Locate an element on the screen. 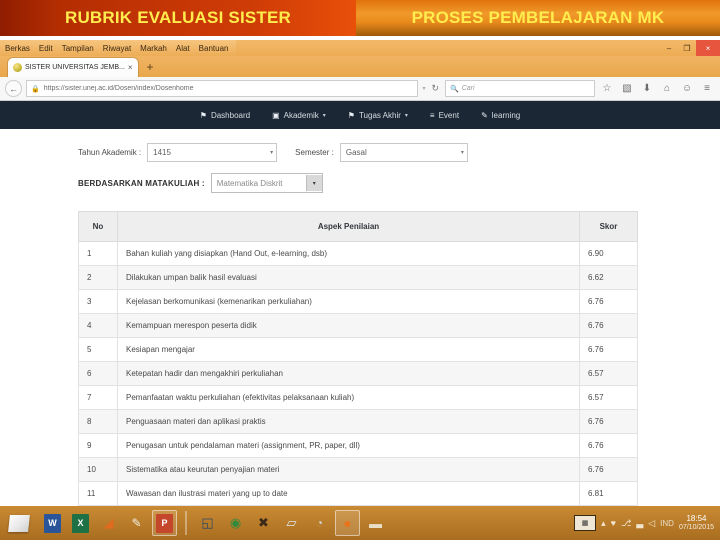 This screenshot has width=720, height=540. table-head: No Aspek Penilaian Skor is located at coordinates (358, 226).